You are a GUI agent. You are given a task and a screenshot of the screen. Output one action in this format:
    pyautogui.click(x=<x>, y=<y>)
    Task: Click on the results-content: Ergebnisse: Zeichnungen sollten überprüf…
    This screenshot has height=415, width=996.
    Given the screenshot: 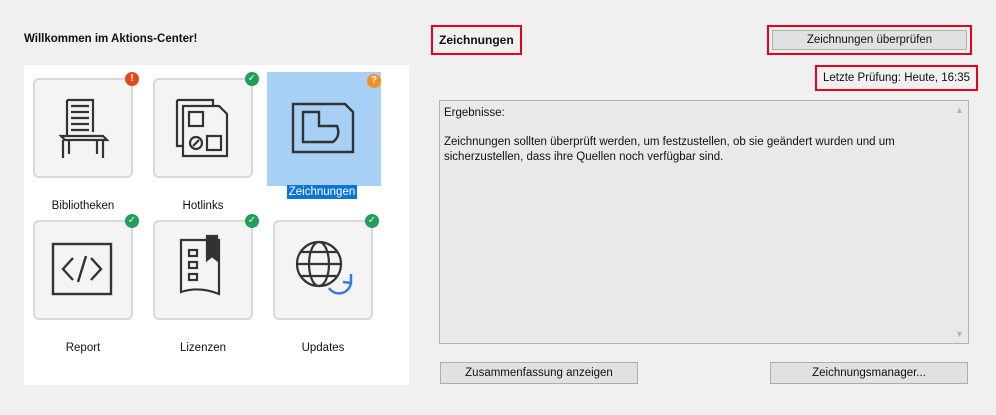 What is the action you would take?
    pyautogui.click(x=694, y=135)
    